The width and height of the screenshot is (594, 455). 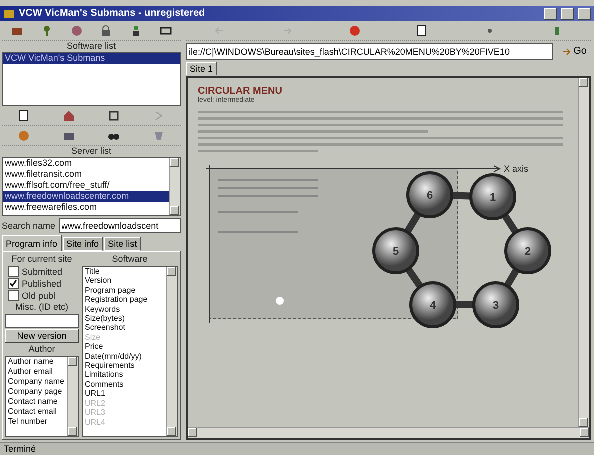 I want to click on misc-label: Misc. (ID etc), so click(x=42, y=307).